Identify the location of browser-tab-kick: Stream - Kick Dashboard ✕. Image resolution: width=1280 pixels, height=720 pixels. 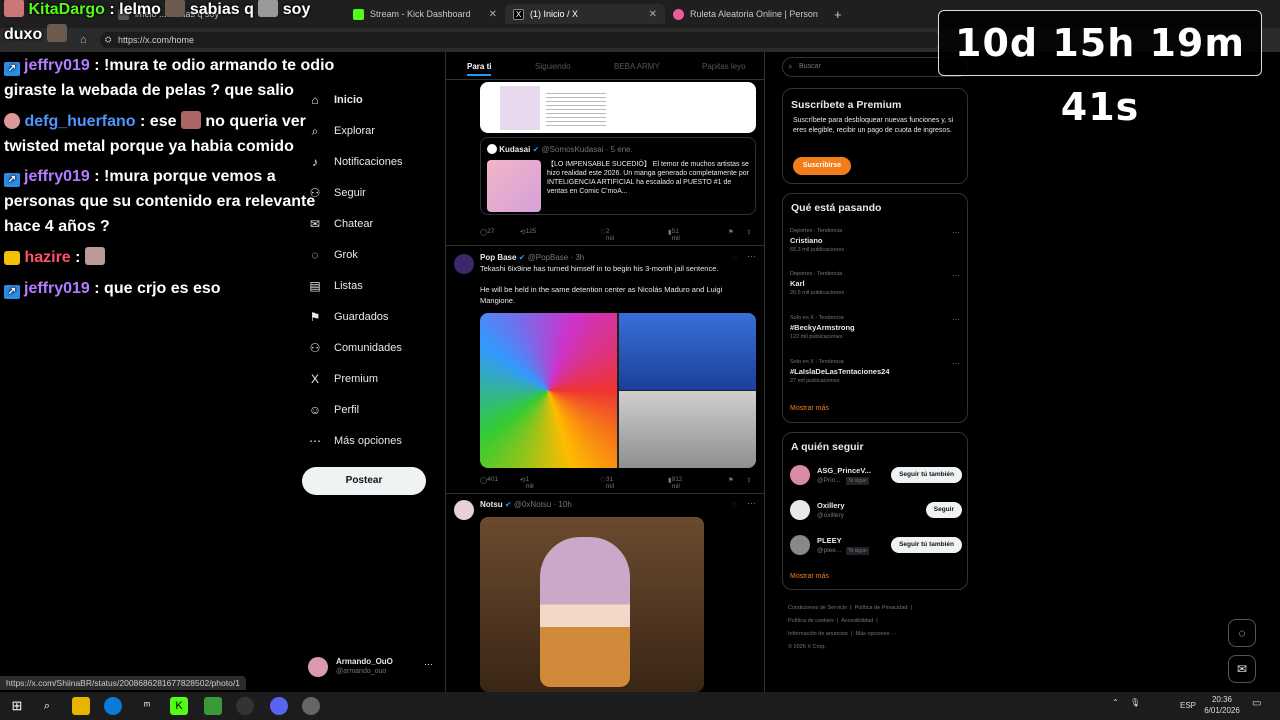
(425, 14).